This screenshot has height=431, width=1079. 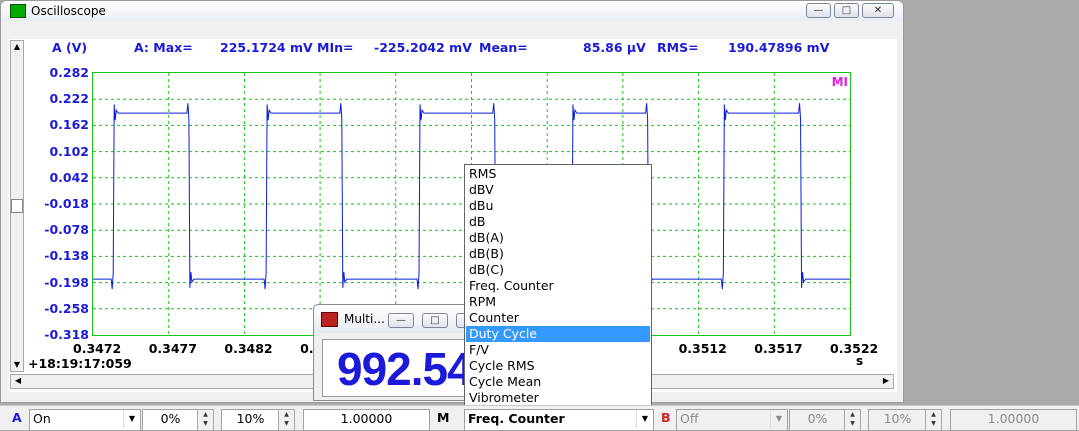 I want to click on x-tick-label: 0.3482, so click(x=248, y=348).